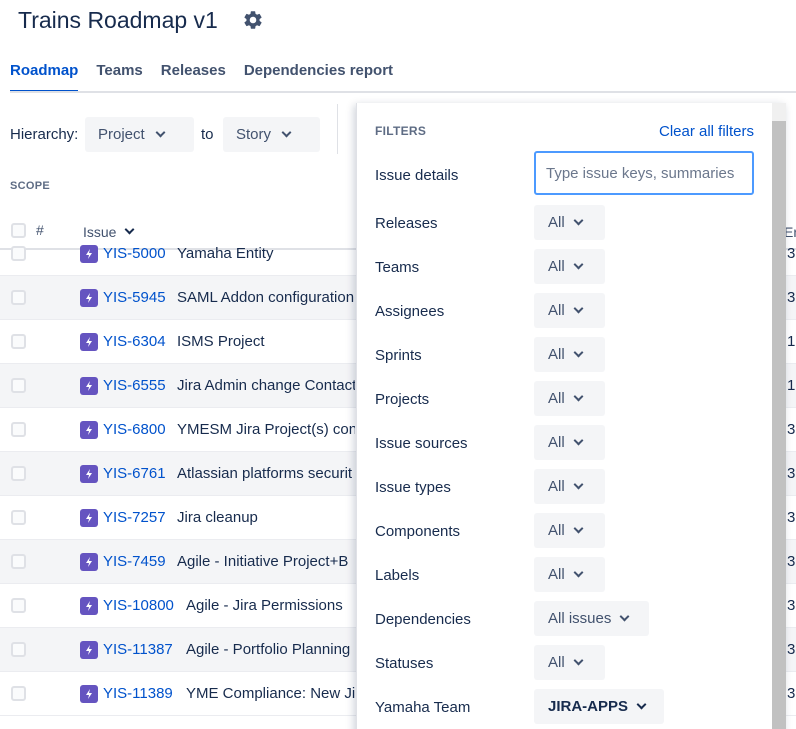  Describe the element at coordinates (263, 561) in the screenshot. I see `issue-summary: Agile - Initiative Project+B` at that location.